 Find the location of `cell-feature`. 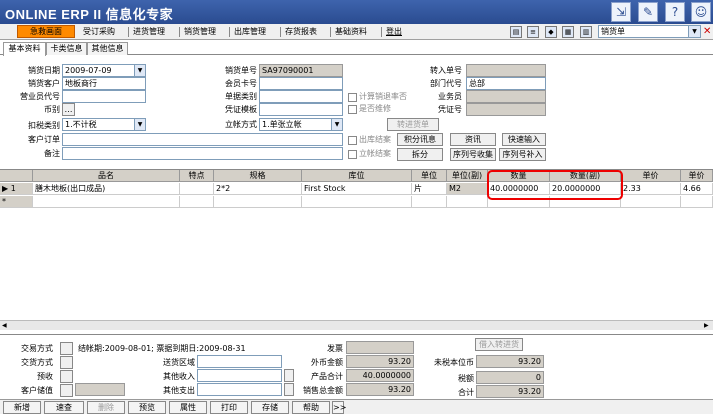

cell-feature is located at coordinates (197, 189).